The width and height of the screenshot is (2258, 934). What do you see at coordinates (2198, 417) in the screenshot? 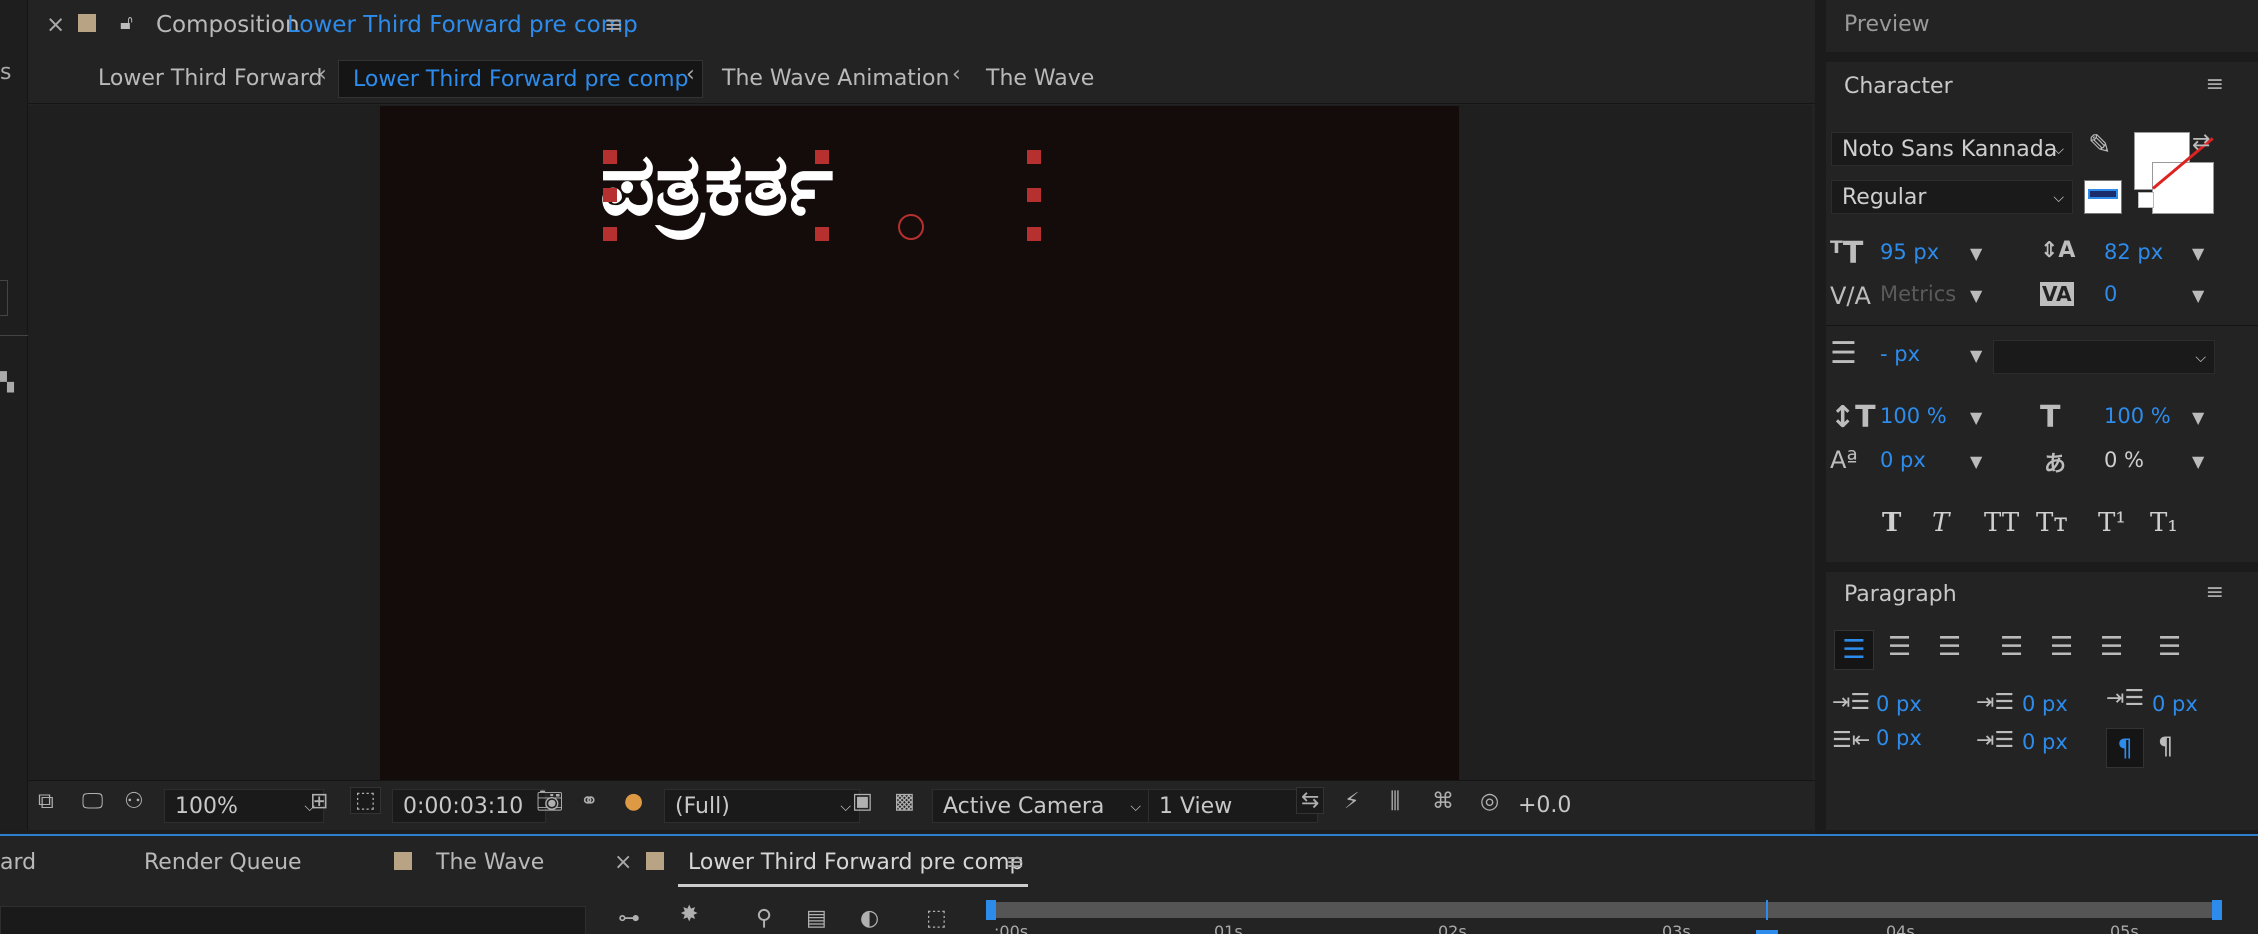
I see `horizontal-scale-dropdown-arrow: ▼` at bounding box center [2198, 417].